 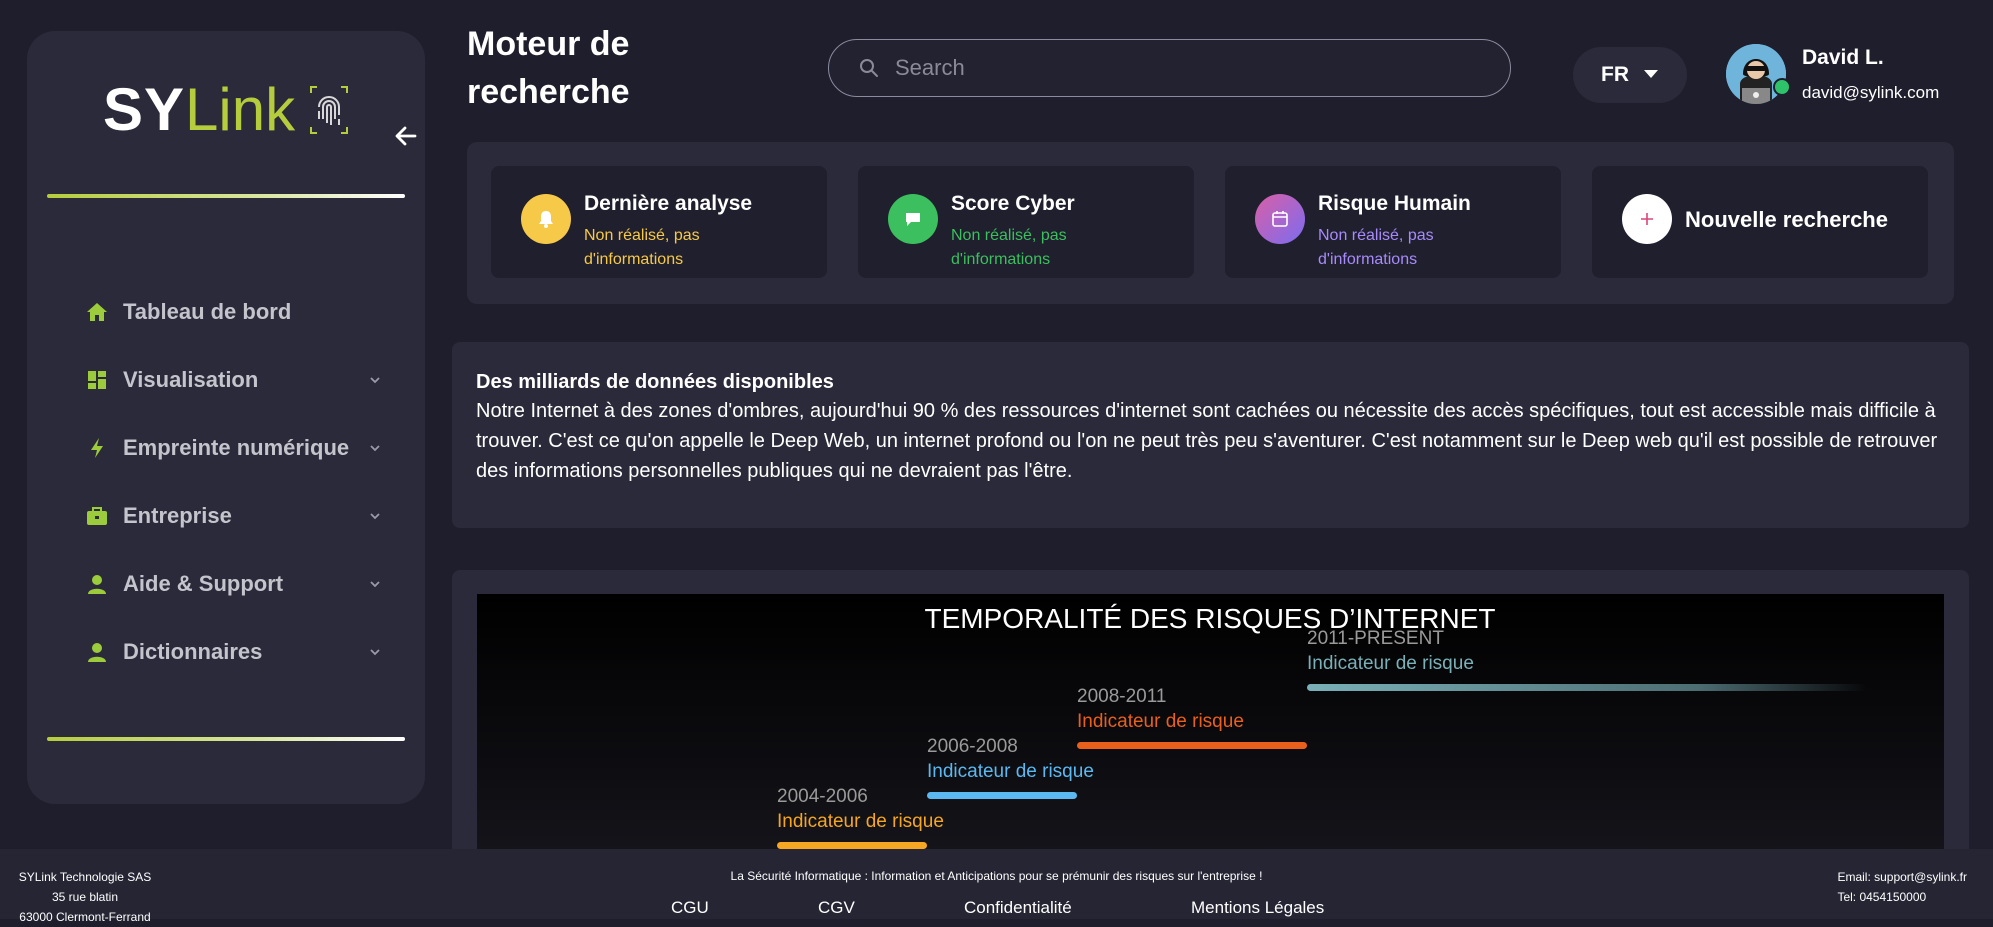 What do you see at coordinates (236, 447) in the screenshot?
I see `sidebar-item-label: Empreinte numérique` at bounding box center [236, 447].